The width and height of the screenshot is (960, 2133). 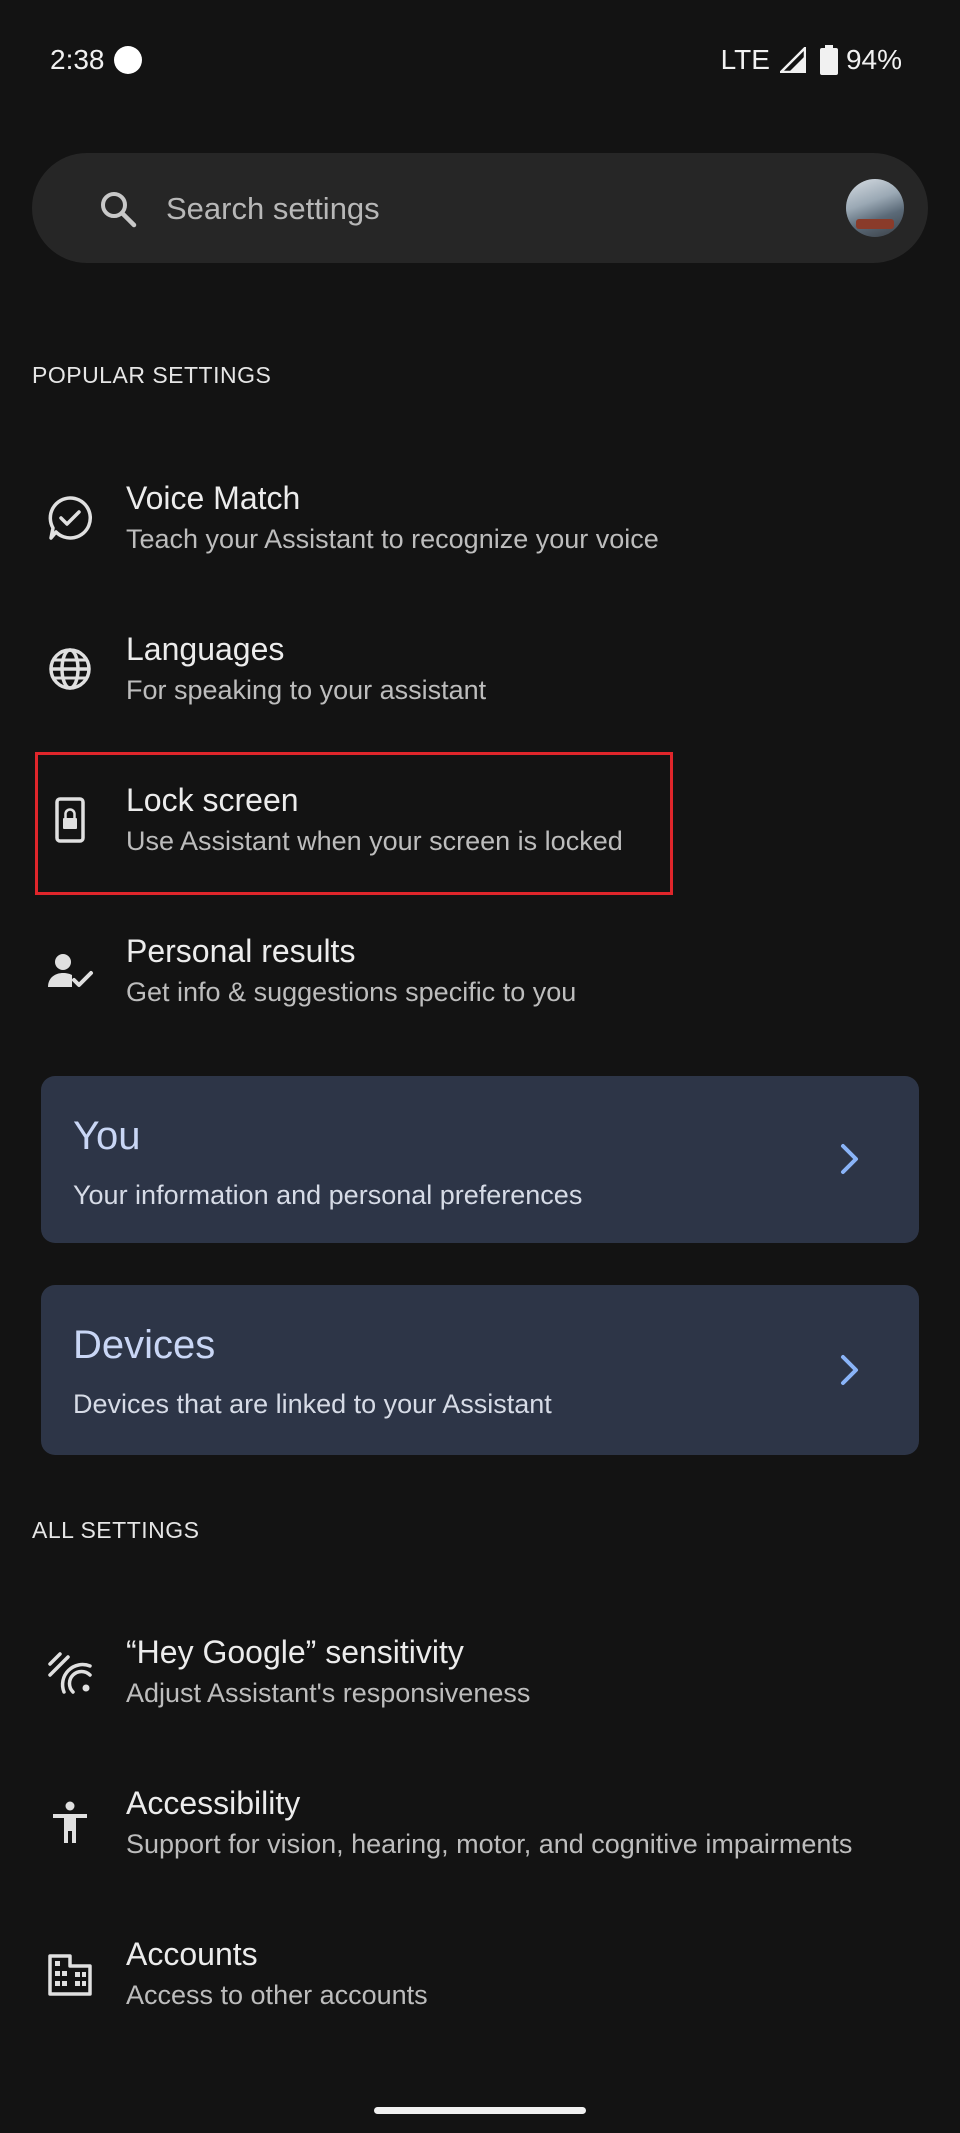 What do you see at coordinates (116, 1530) in the screenshot?
I see `all-settings-header: ALL SETTINGS` at bounding box center [116, 1530].